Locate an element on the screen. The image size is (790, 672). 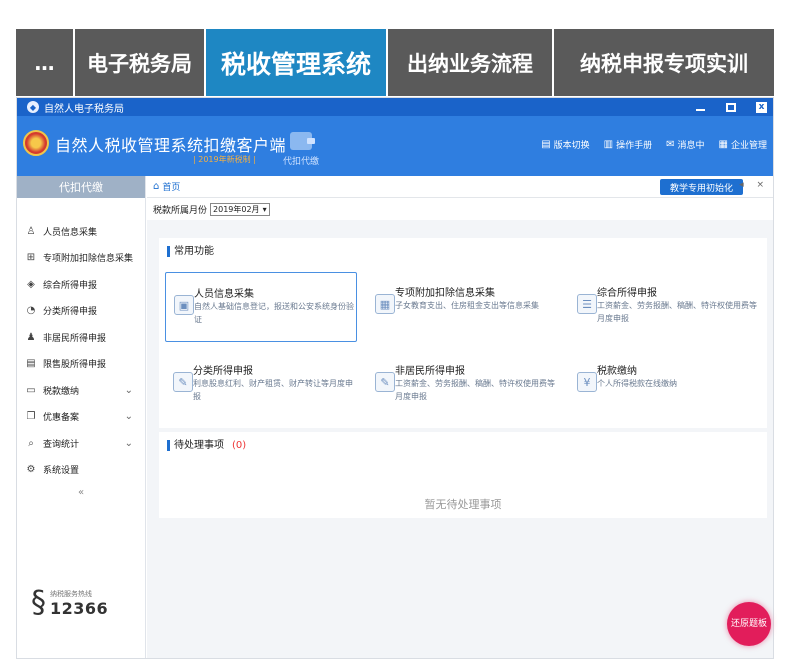
func-special-deduction: ▦ 专项附加扣除信息采集 子女教育支出、住房租金支出等信息采集 is located at coordinates (463, 307).